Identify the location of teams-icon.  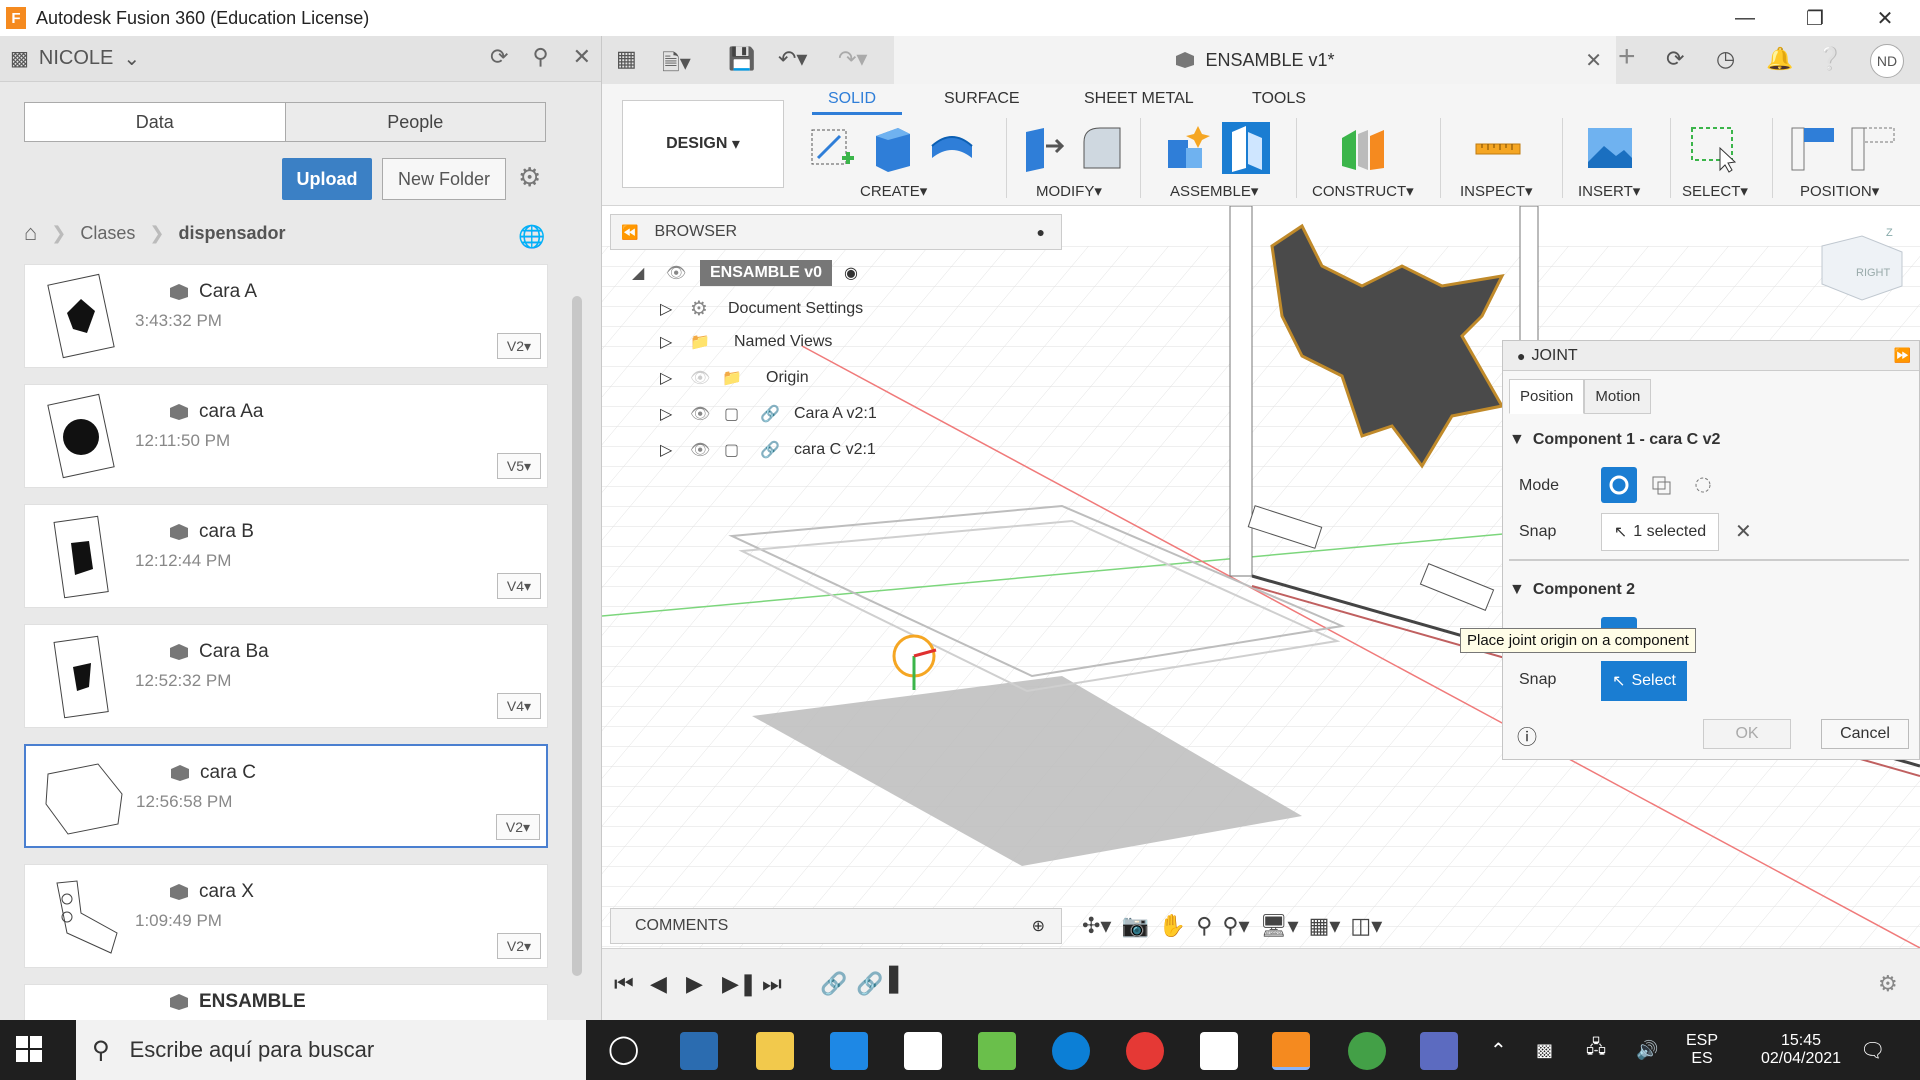
(1439, 1051).